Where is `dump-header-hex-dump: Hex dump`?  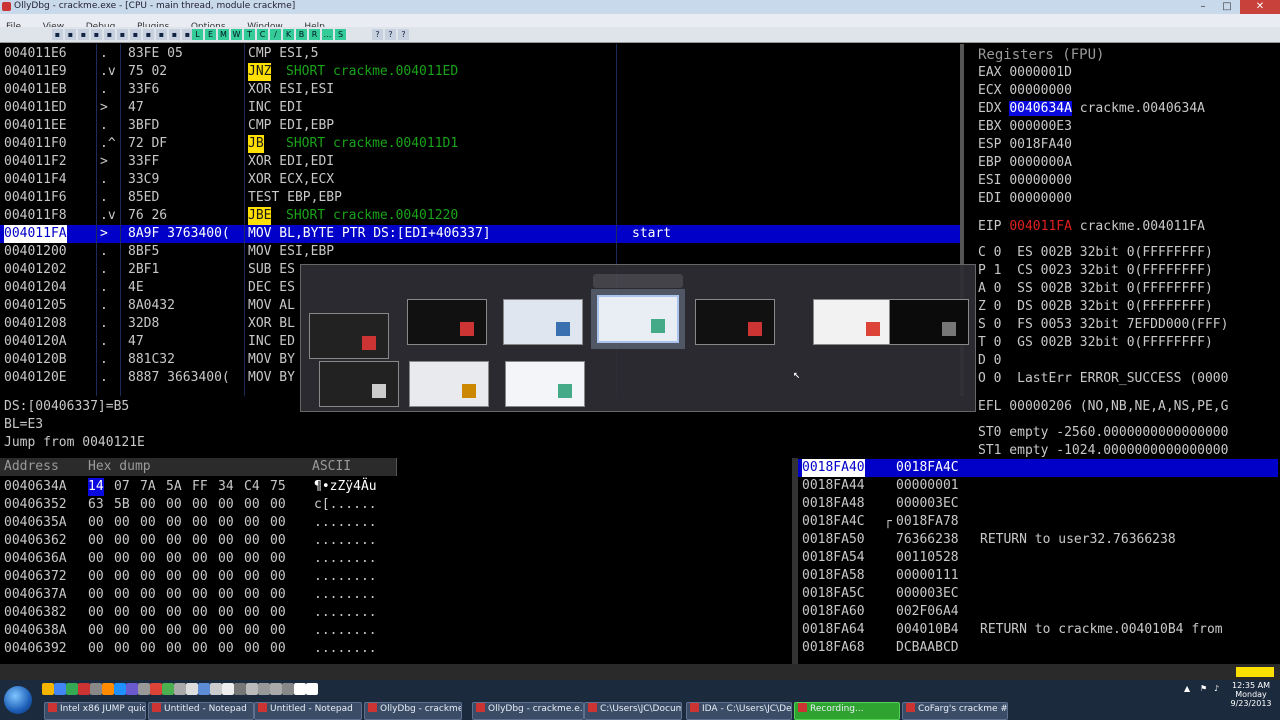 dump-header-hex-dump: Hex dump is located at coordinates (197, 467).